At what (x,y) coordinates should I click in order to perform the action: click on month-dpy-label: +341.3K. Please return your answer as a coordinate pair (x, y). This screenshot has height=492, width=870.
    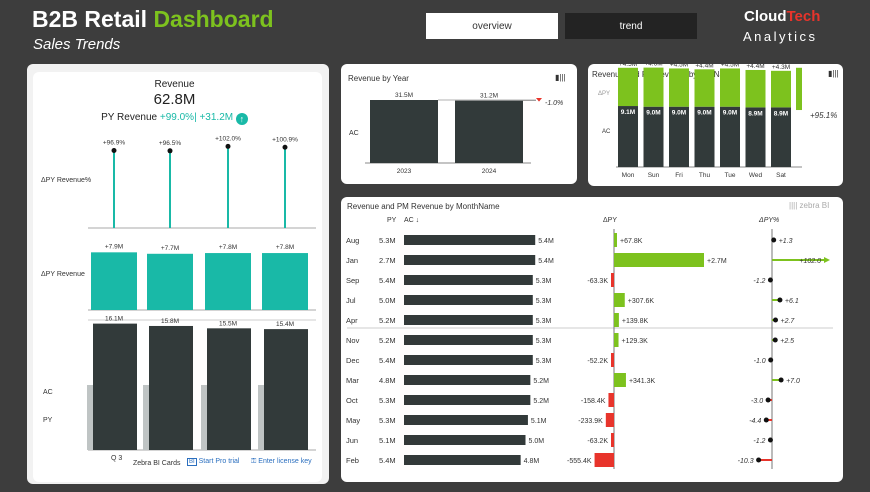
    Looking at the image, I should click on (642, 381).